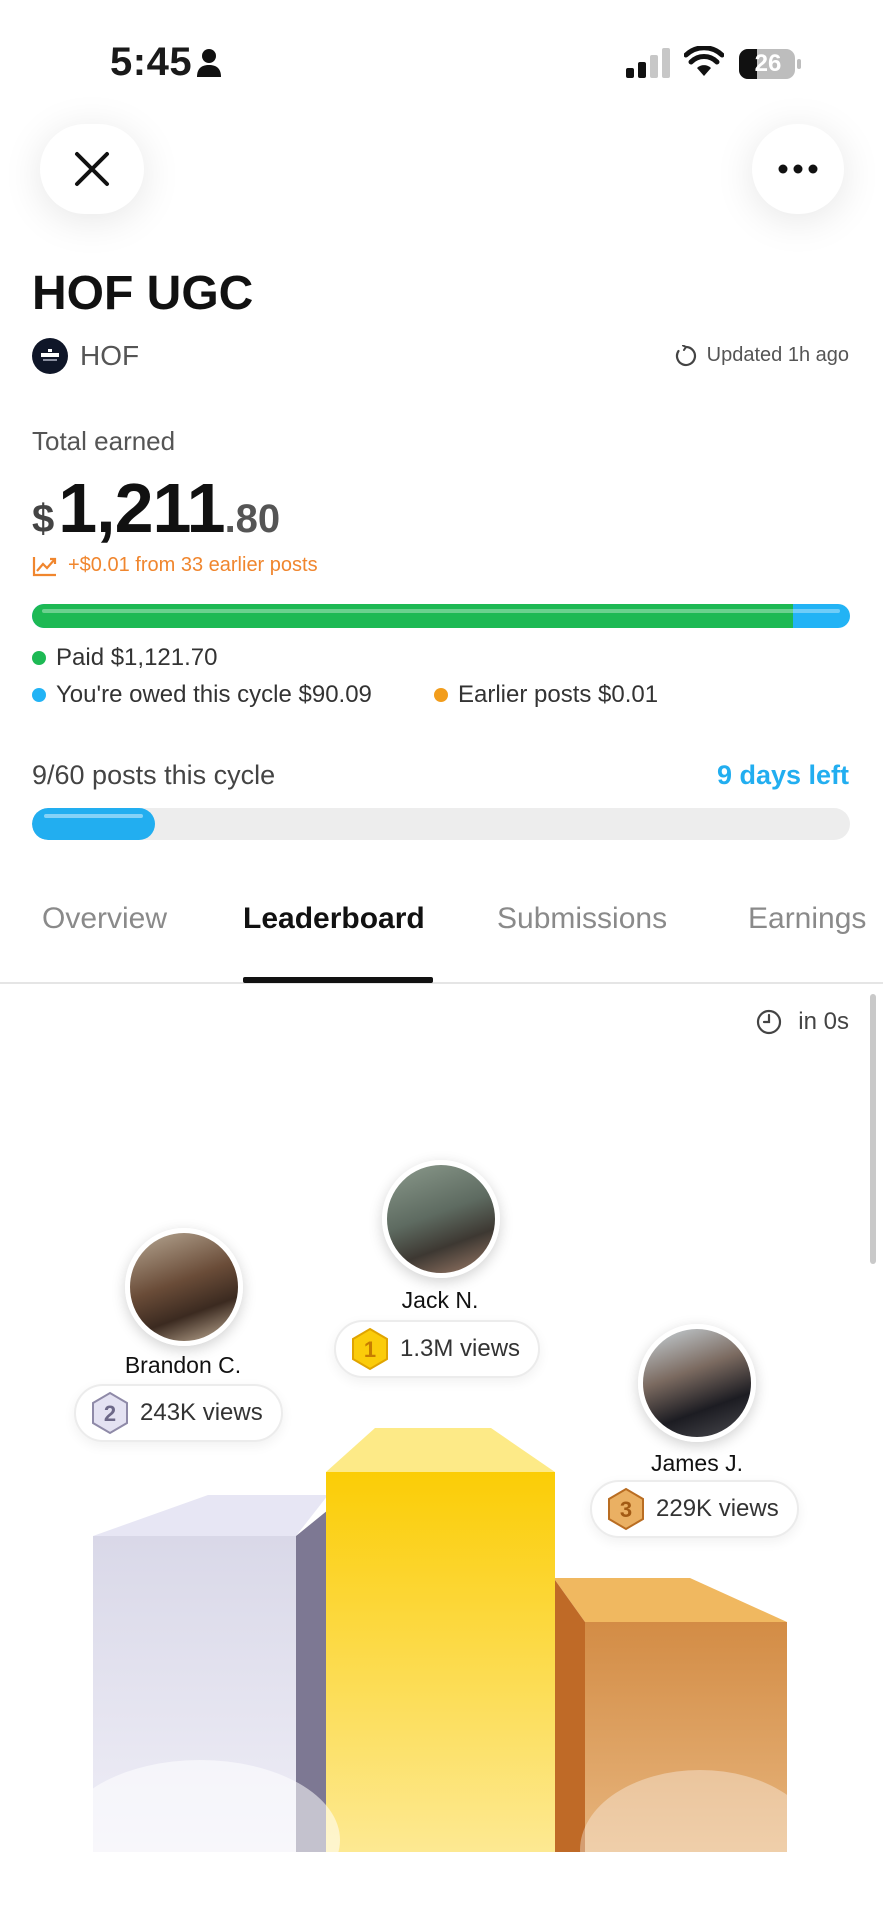 The width and height of the screenshot is (883, 1920). What do you see at coordinates (570, 1716) in the screenshot?
I see `podium-third-side` at bounding box center [570, 1716].